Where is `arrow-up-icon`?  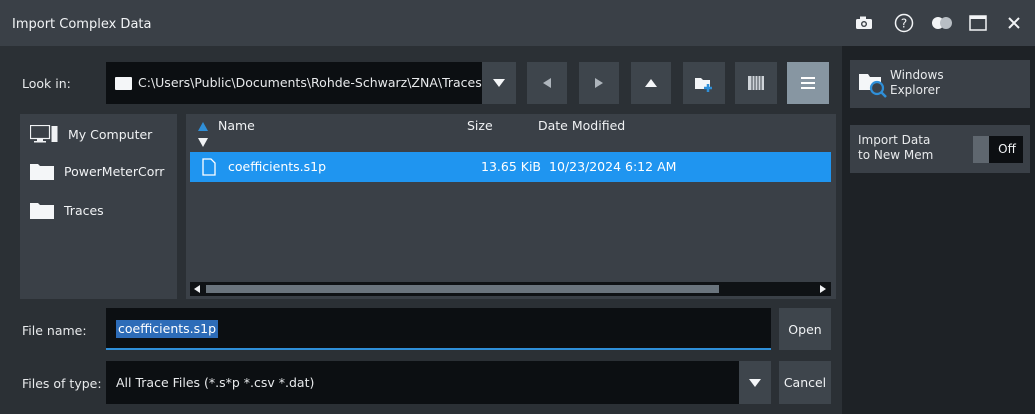
arrow-up-icon is located at coordinates (651, 83).